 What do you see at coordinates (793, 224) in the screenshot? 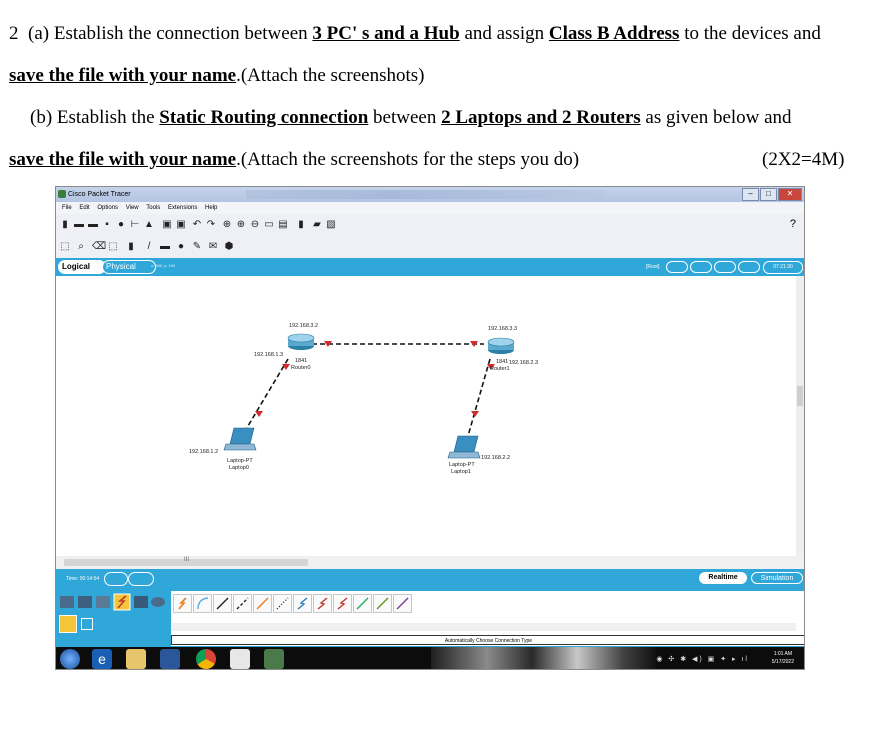
I see `help-icon: ?` at bounding box center [793, 224].